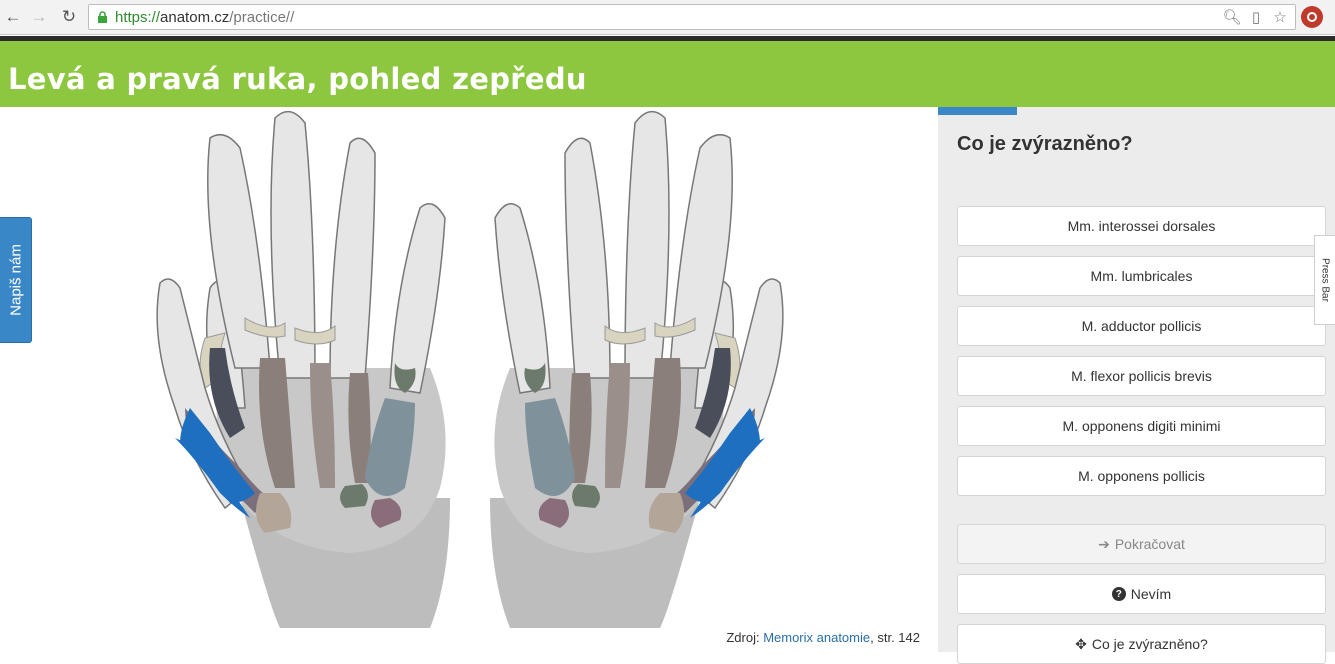  I want to click on answer-option: Mm. interossei dorsales, so click(1141, 226).